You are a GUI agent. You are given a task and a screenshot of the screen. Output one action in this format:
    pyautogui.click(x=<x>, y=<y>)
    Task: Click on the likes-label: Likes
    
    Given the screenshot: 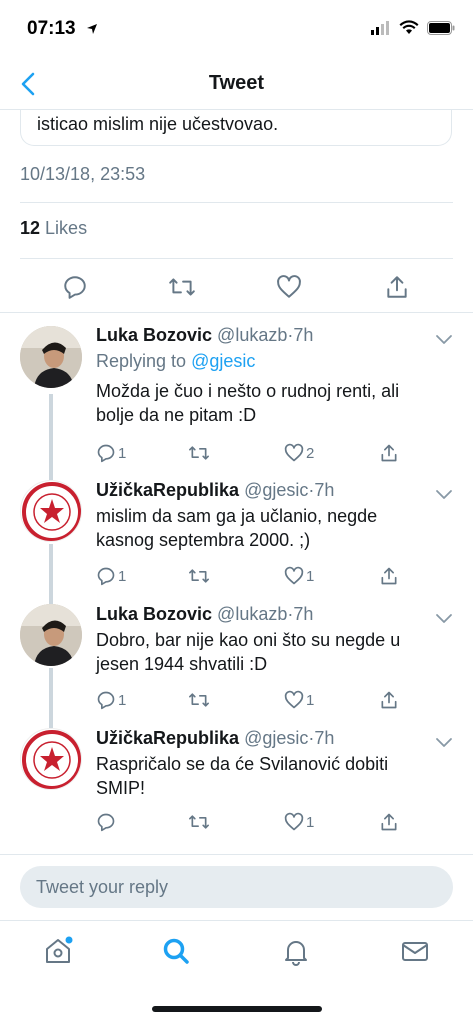 What is the action you would take?
    pyautogui.click(x=66, y=228)
    